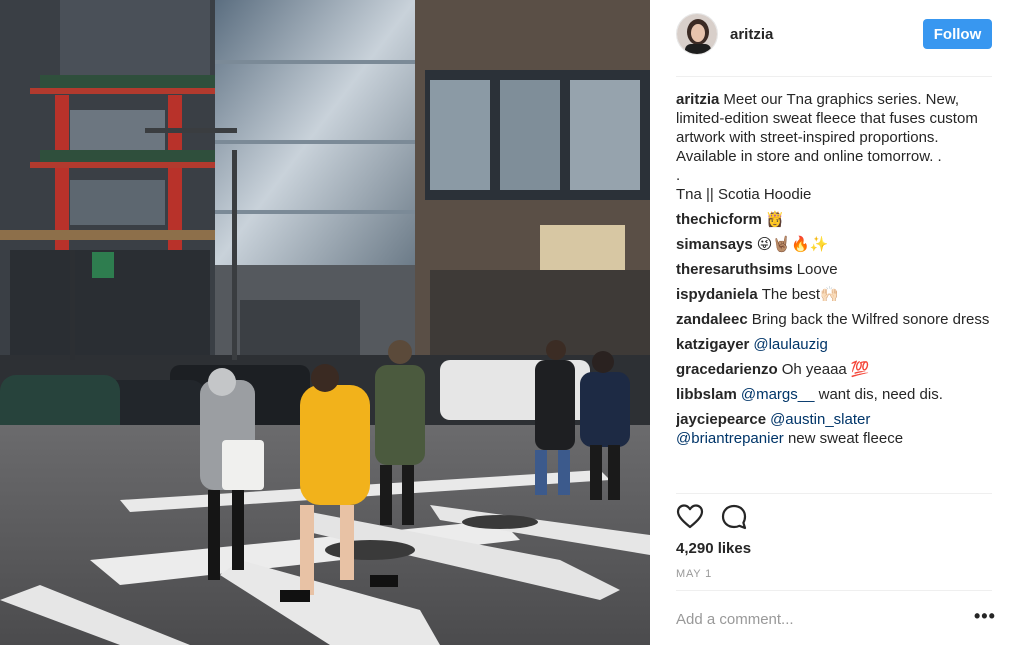 The image size is (1012, 645). I want to click on comment-item: gracedarienzo Oh yeaaa 💯, so click(834, 369).